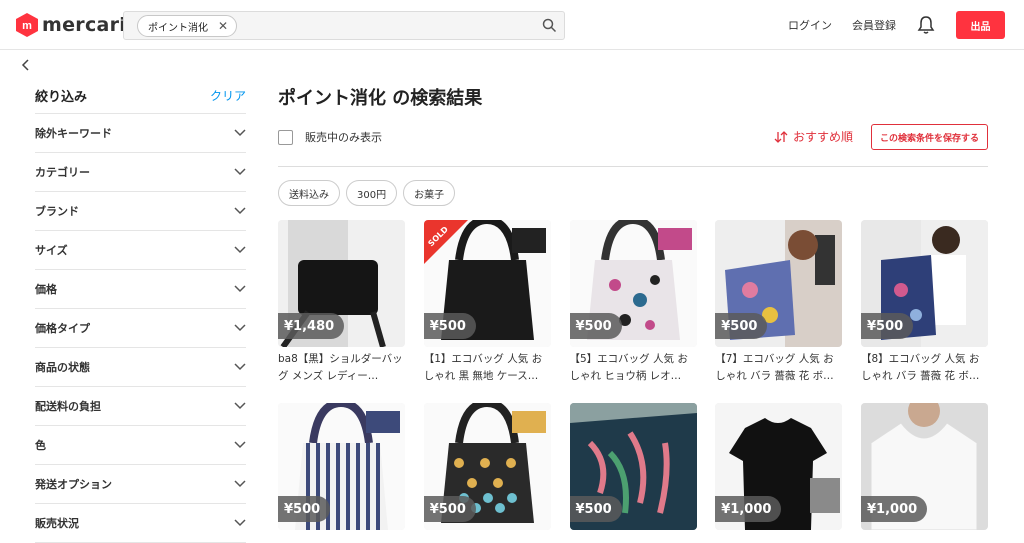 Image resolution: width=1024 pixels, height=543 pixels. What do you see at coordinates (140, 250) in the screenshot?
I see `filter-item: サイズ` at bounding box center [140, 250].